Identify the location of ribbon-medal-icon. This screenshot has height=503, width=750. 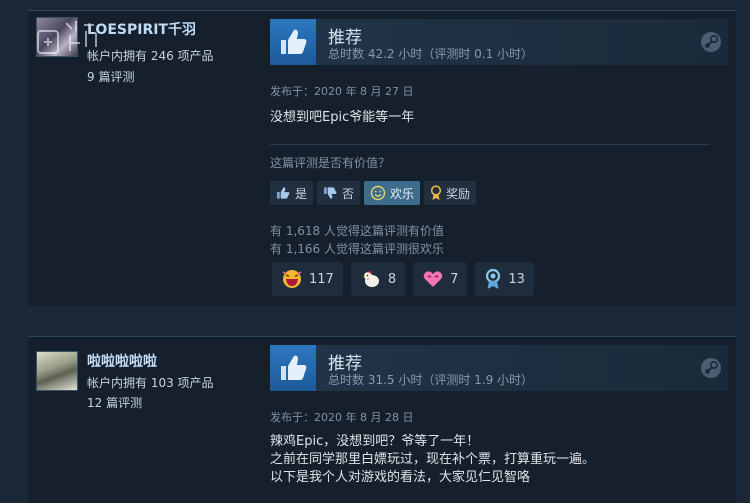
(493, 278).